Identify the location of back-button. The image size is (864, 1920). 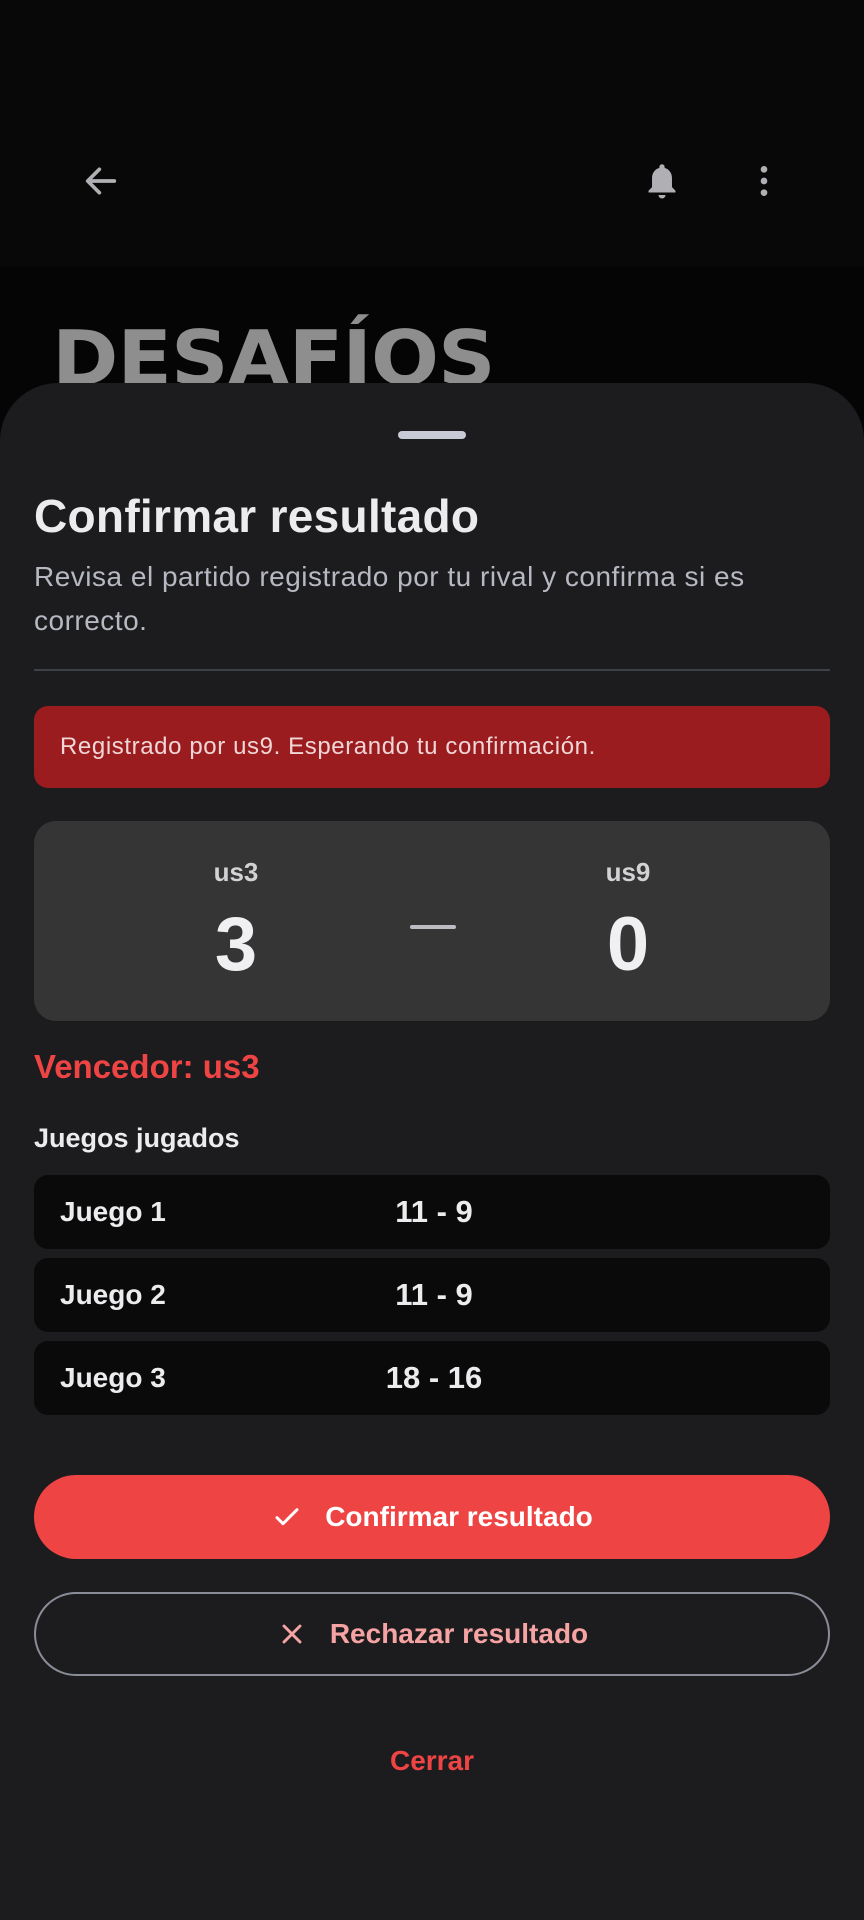
(101, 181).